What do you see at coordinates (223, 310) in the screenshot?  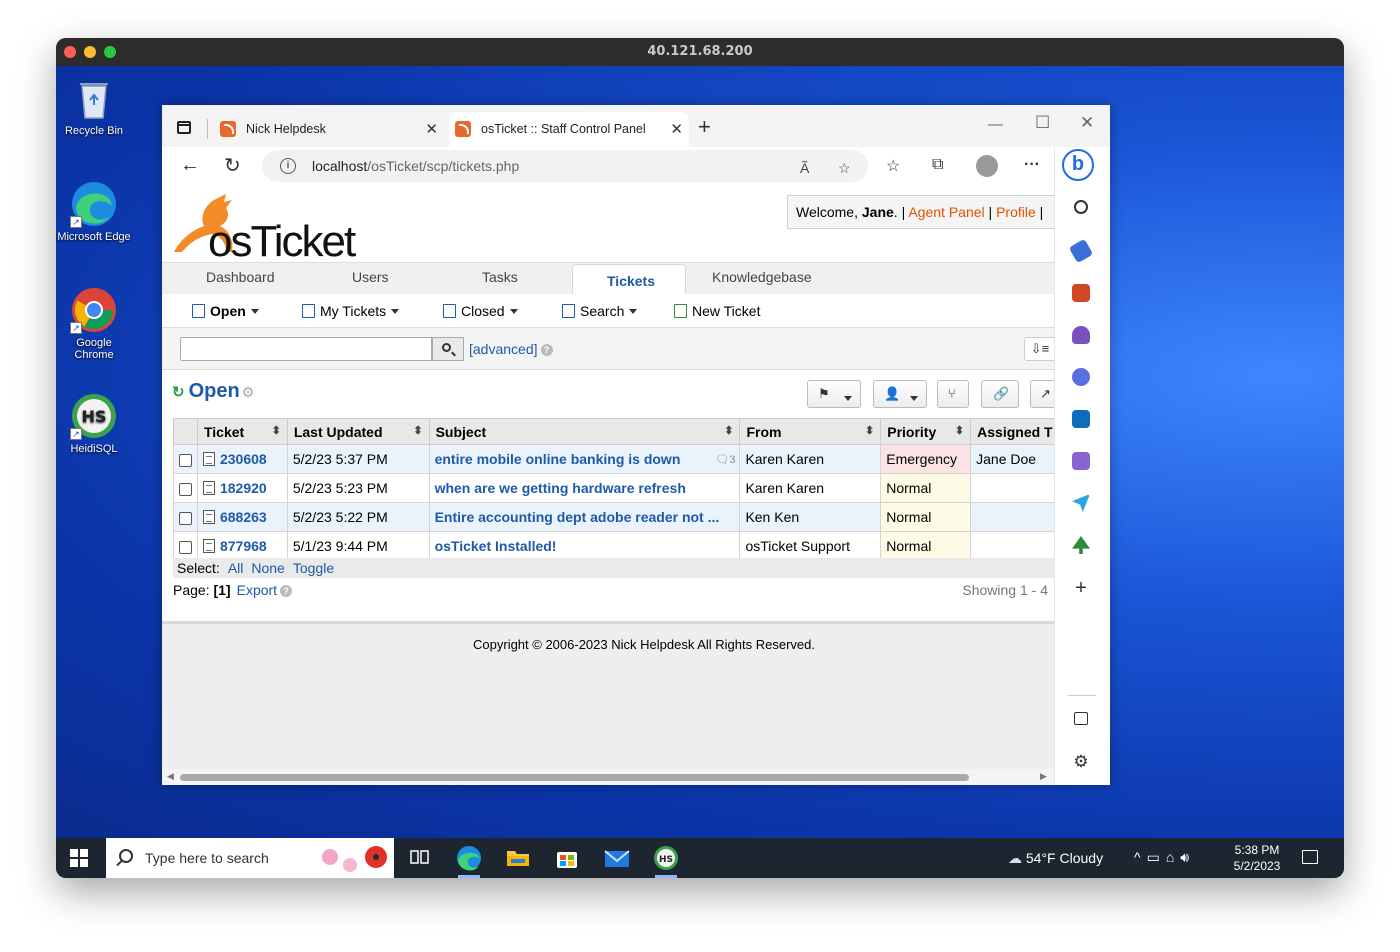 I see `subnav-open: Open` at bounding box center [223, 310].